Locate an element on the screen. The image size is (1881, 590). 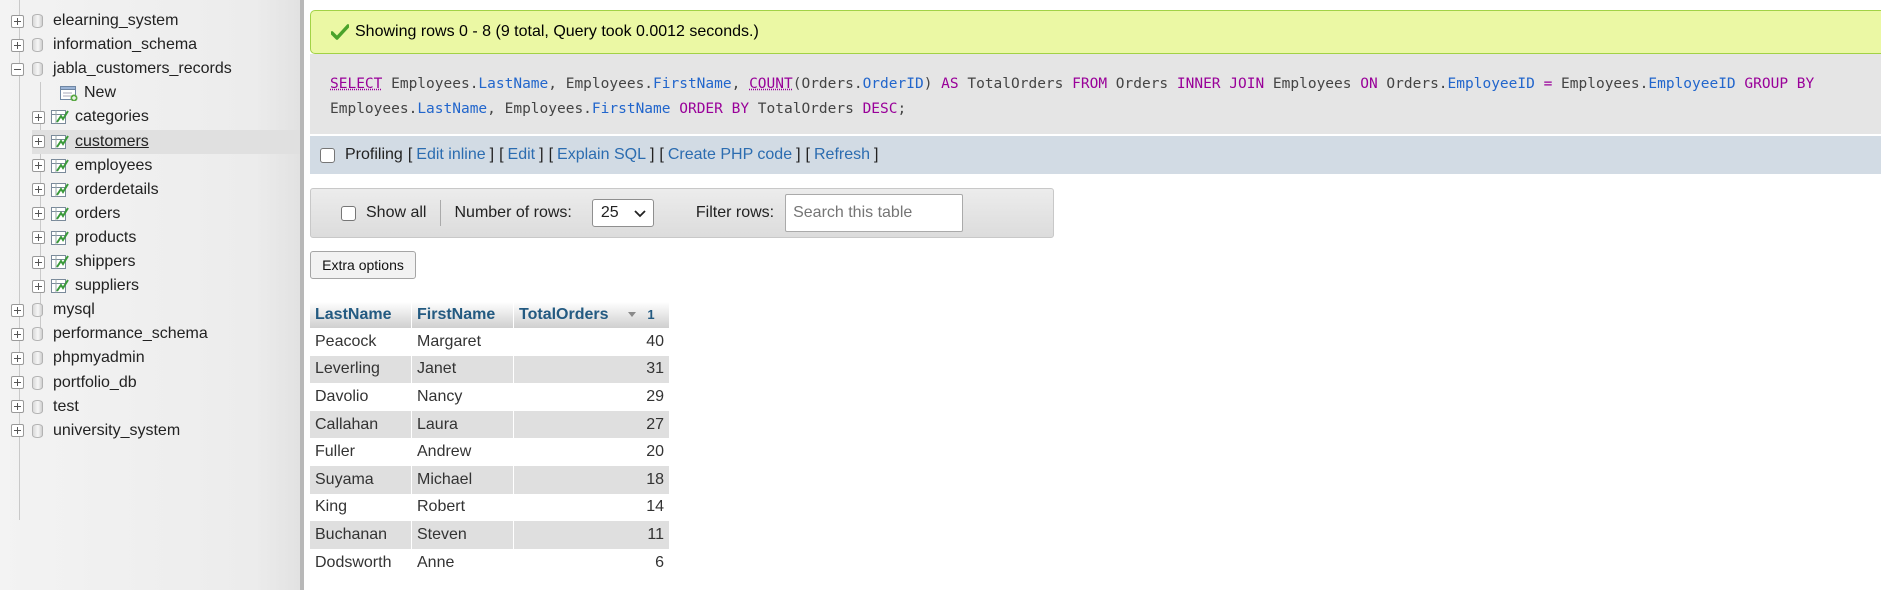
db-label: phpmyadmin is located at coordinates (99, 358).